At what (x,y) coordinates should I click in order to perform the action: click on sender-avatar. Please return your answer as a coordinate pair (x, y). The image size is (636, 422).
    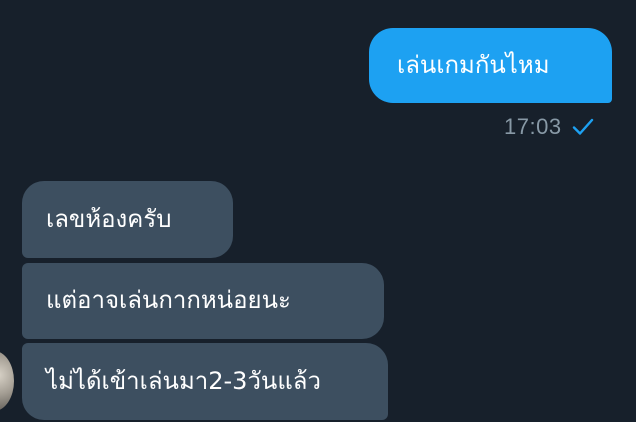
    Looking at the image, I should click on (7, 381).